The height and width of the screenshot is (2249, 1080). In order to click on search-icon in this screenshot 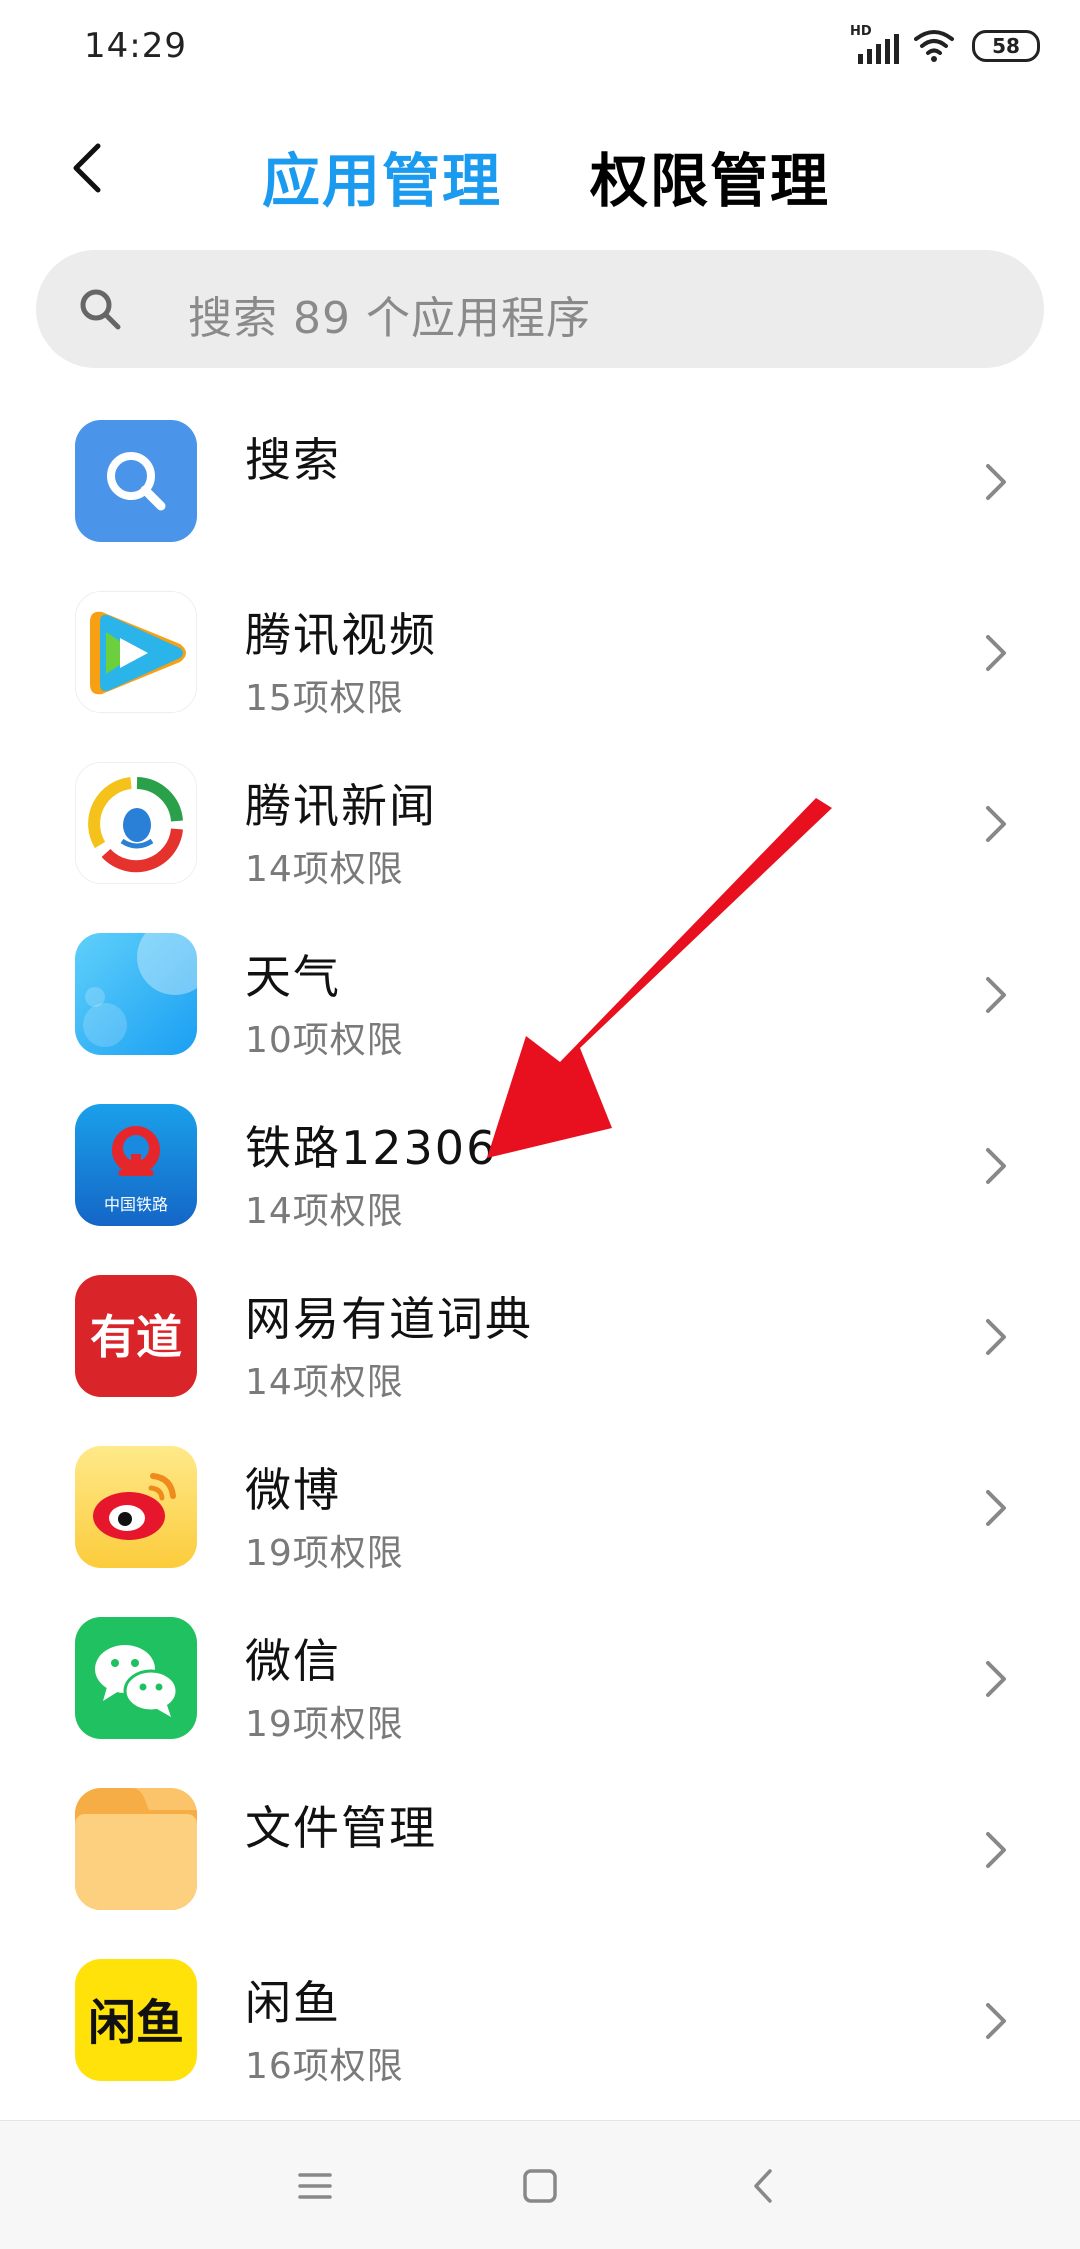, I will do `click(100, 309)`.